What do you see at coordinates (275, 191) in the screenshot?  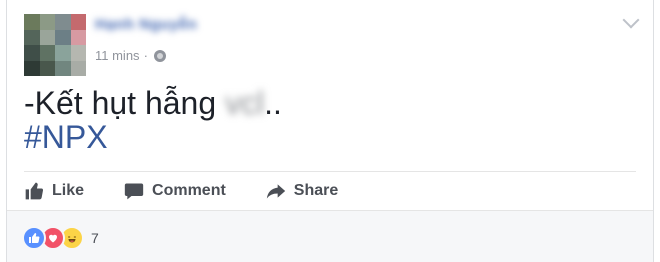 I see `share-arrow-icon` at bounding box center [275, 191].